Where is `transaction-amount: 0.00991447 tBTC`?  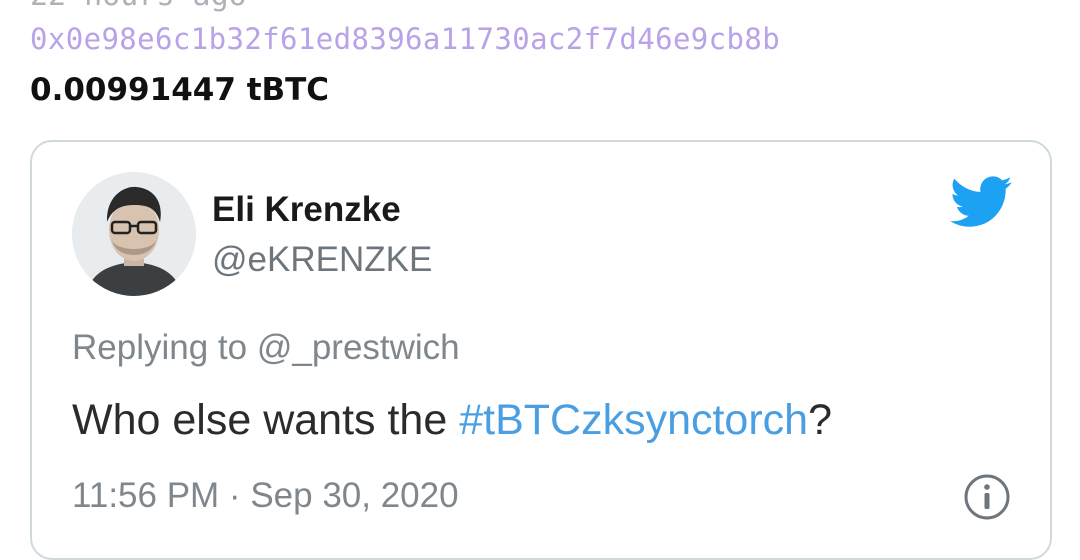
transaction-amount: 0.00991447 tBTC is located at coordinates (180, 90).